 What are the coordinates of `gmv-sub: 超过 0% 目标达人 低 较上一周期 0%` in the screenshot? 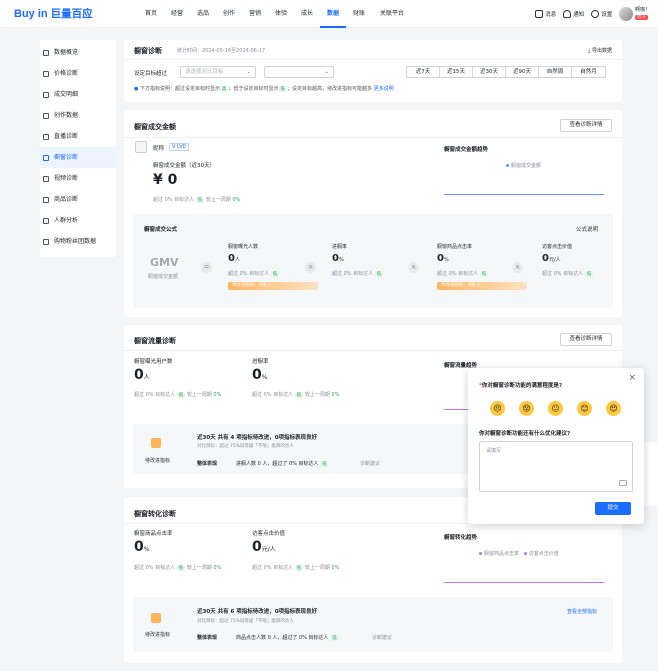 It's located at (197, 200).